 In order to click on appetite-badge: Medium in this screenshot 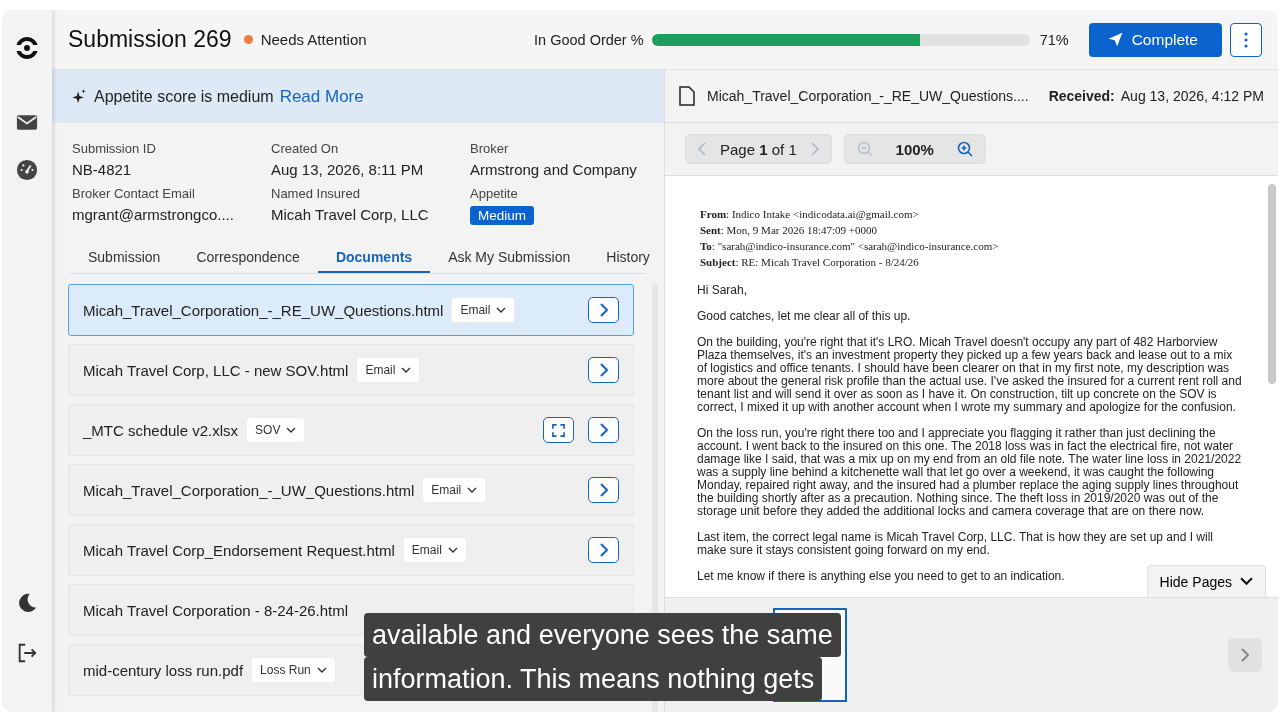, I will do `click(502, 215)`.